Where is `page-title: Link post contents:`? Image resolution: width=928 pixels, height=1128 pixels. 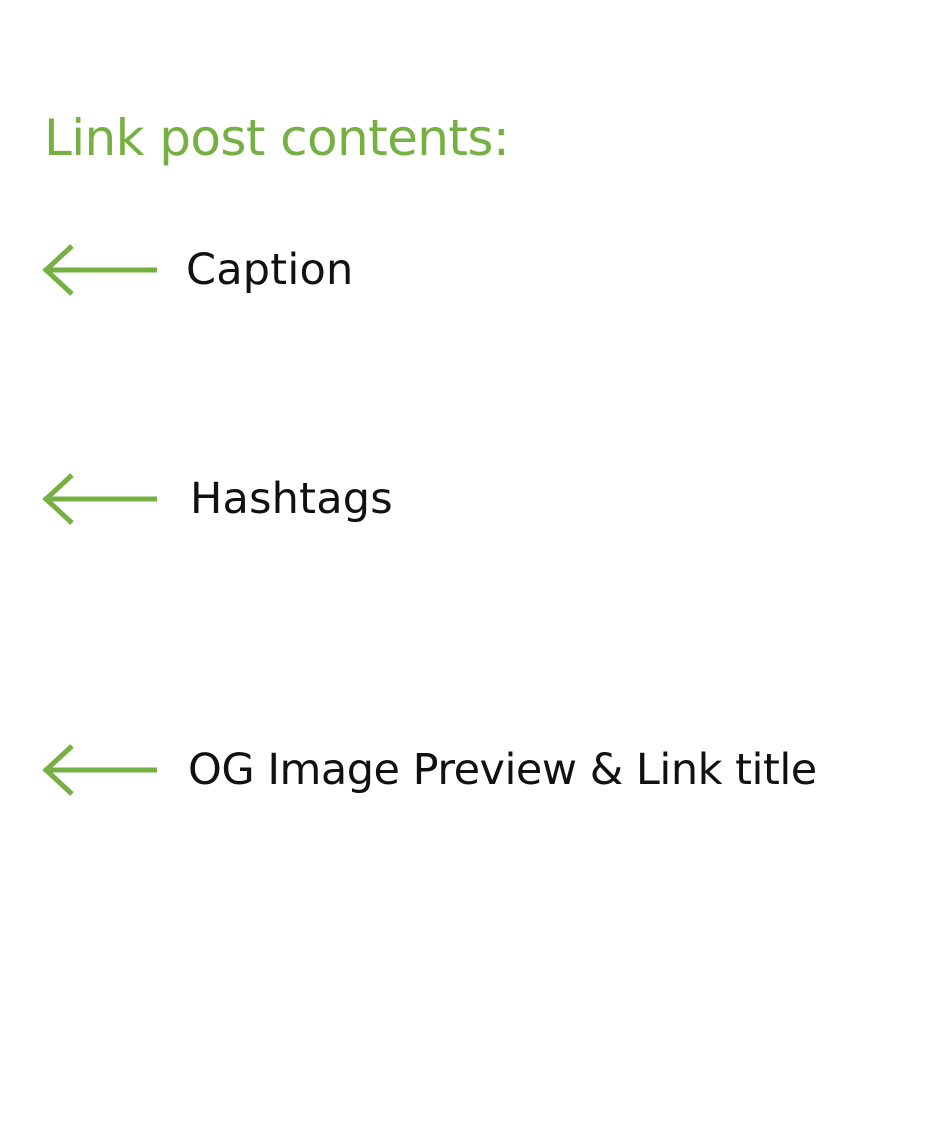
page-title: Link post contents: is located at coordinates (277, 138).